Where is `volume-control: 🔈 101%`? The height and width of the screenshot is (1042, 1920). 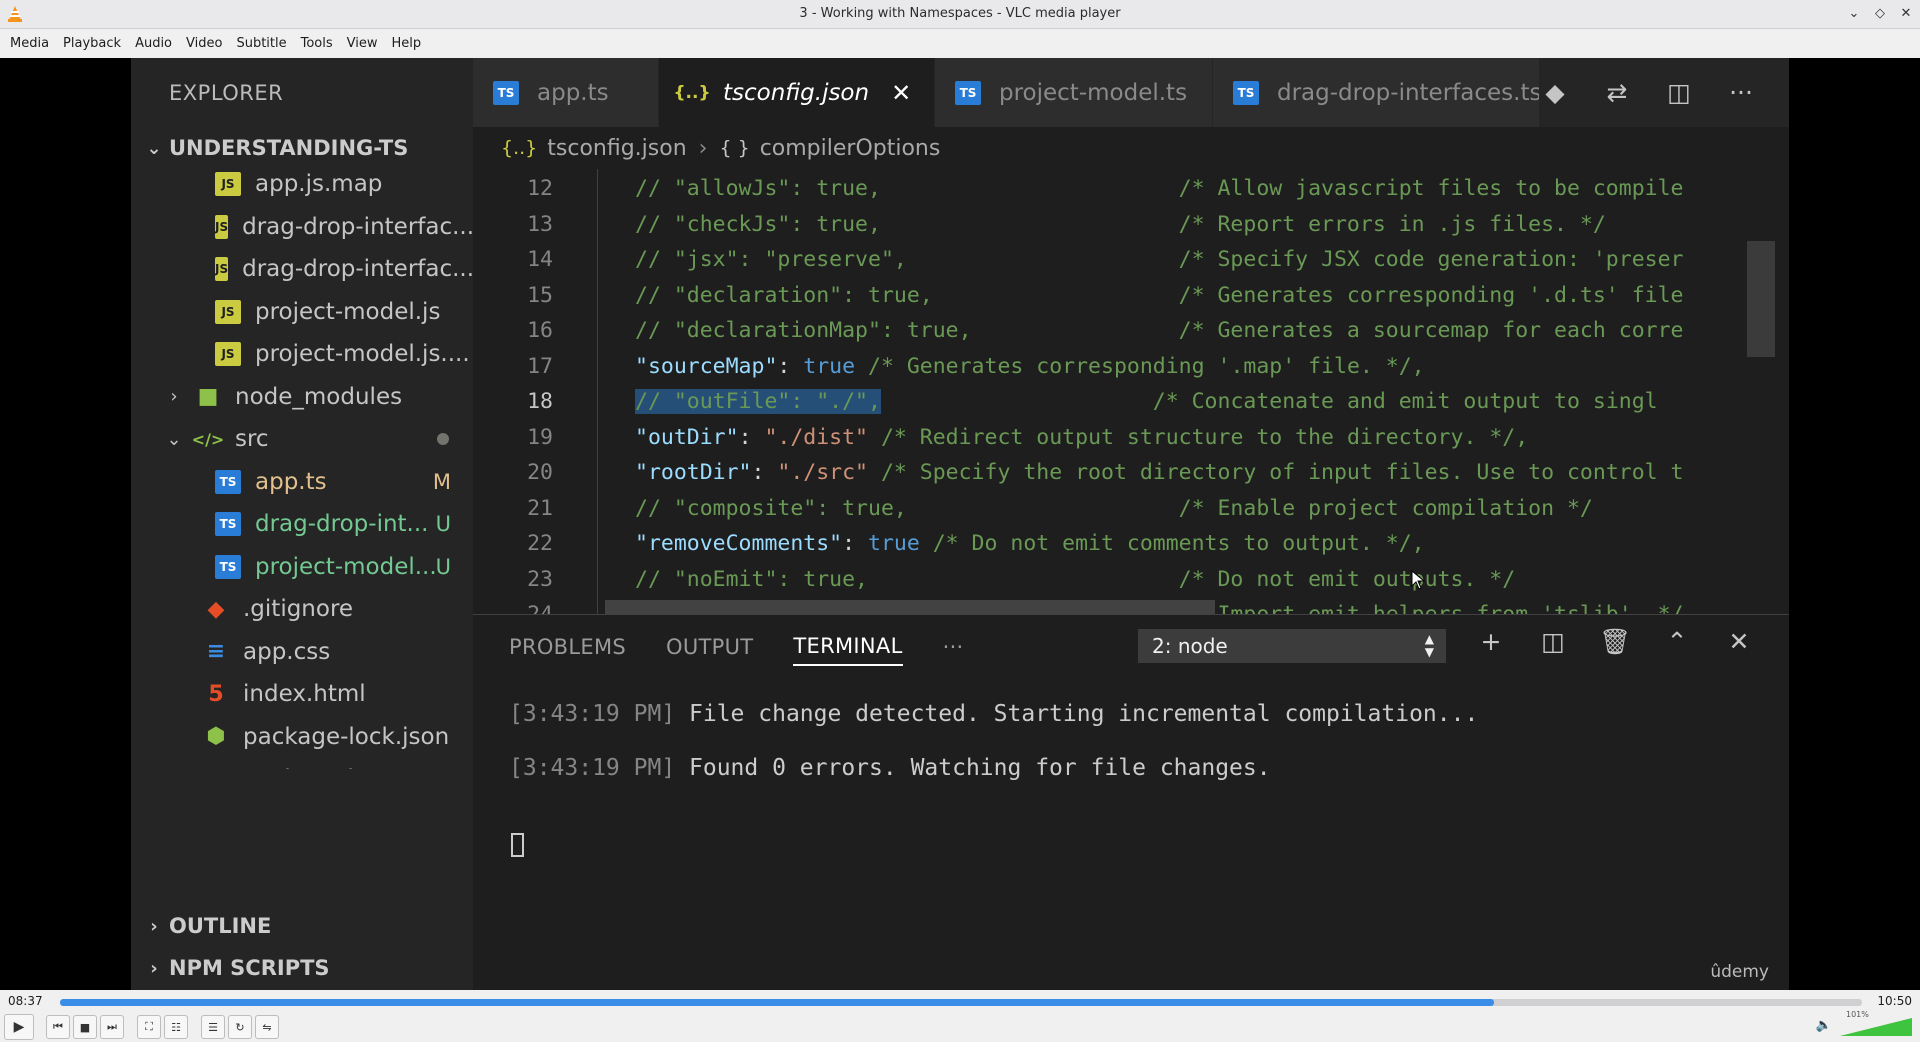 volume-control: 🔈 101% is located at coordinates (1864, 1023).